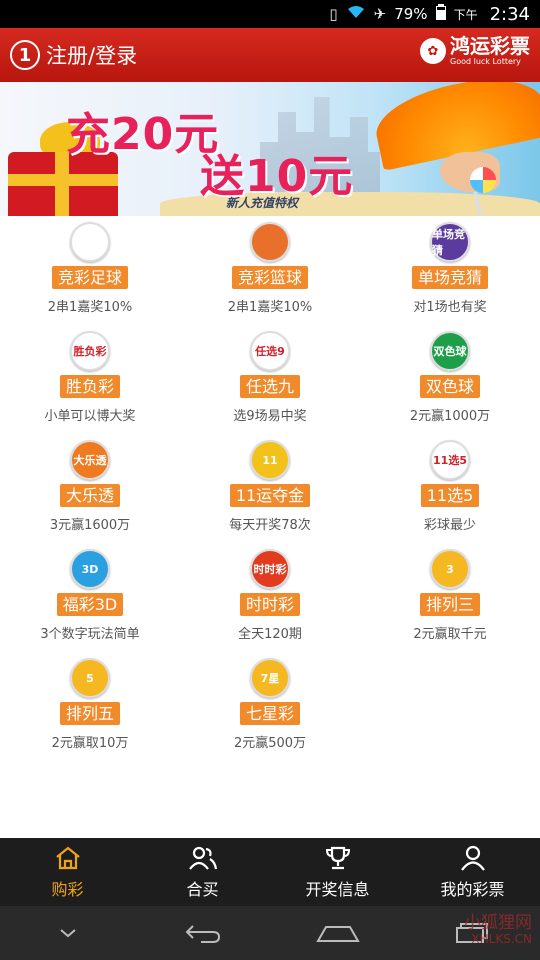  I want to click on seven-star-icon: 7星, so click(270, 678).